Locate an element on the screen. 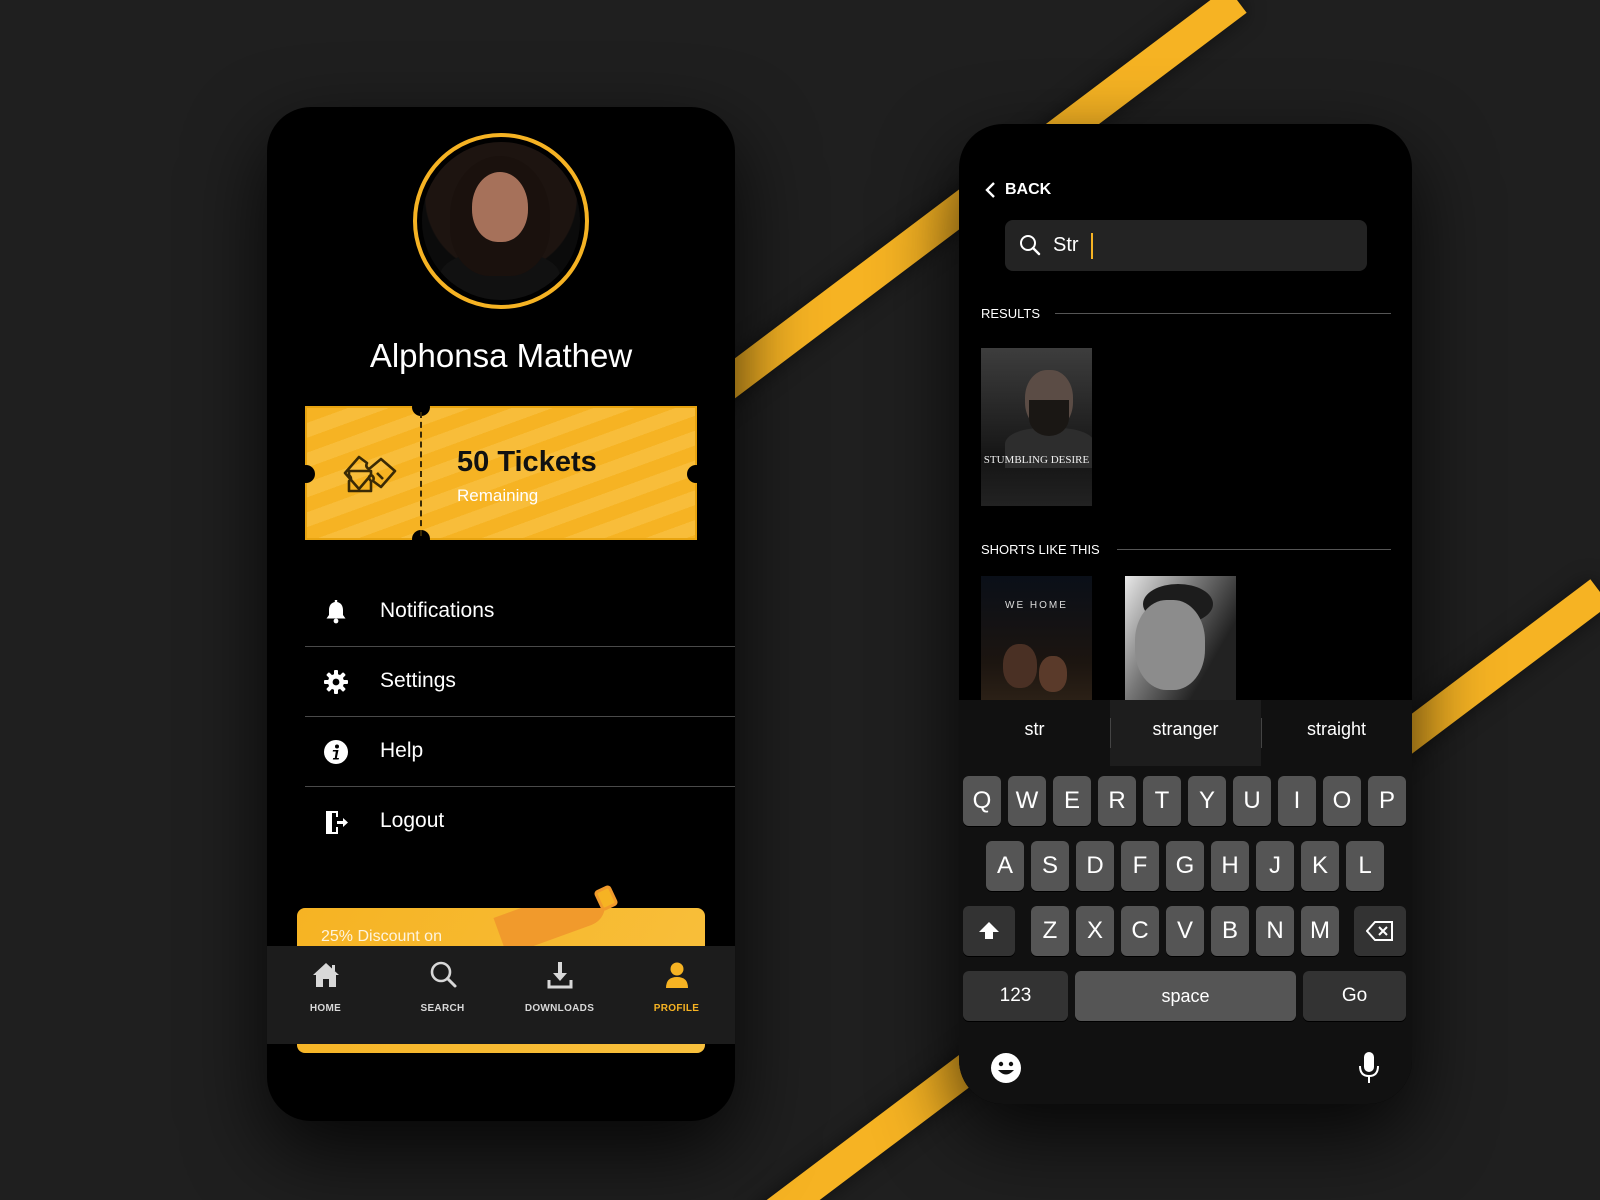  key-r: R is located at coordinates (1117, 801).